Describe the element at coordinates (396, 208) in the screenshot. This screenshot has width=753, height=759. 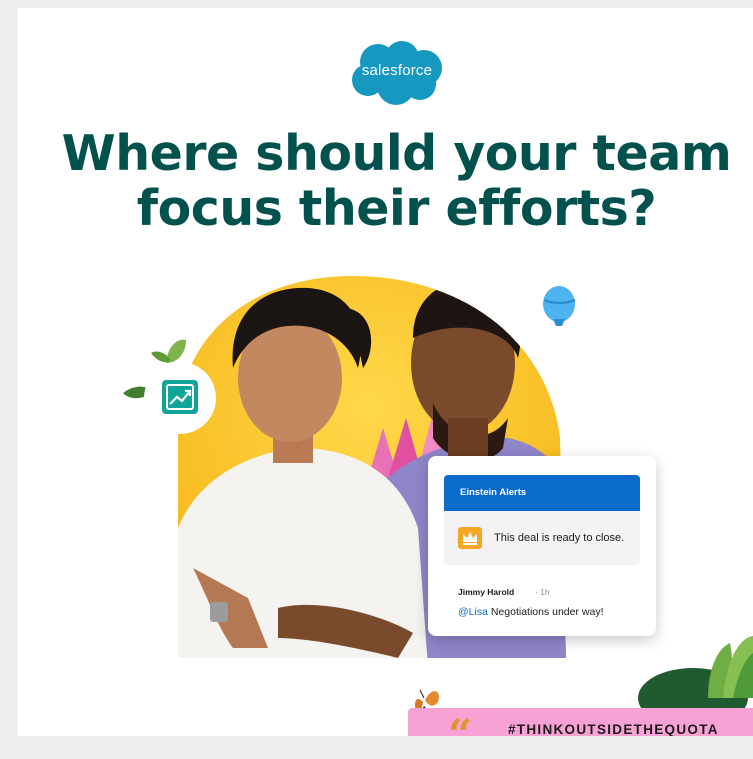
I see `headline-line-2: focus their efforts?` at that location.